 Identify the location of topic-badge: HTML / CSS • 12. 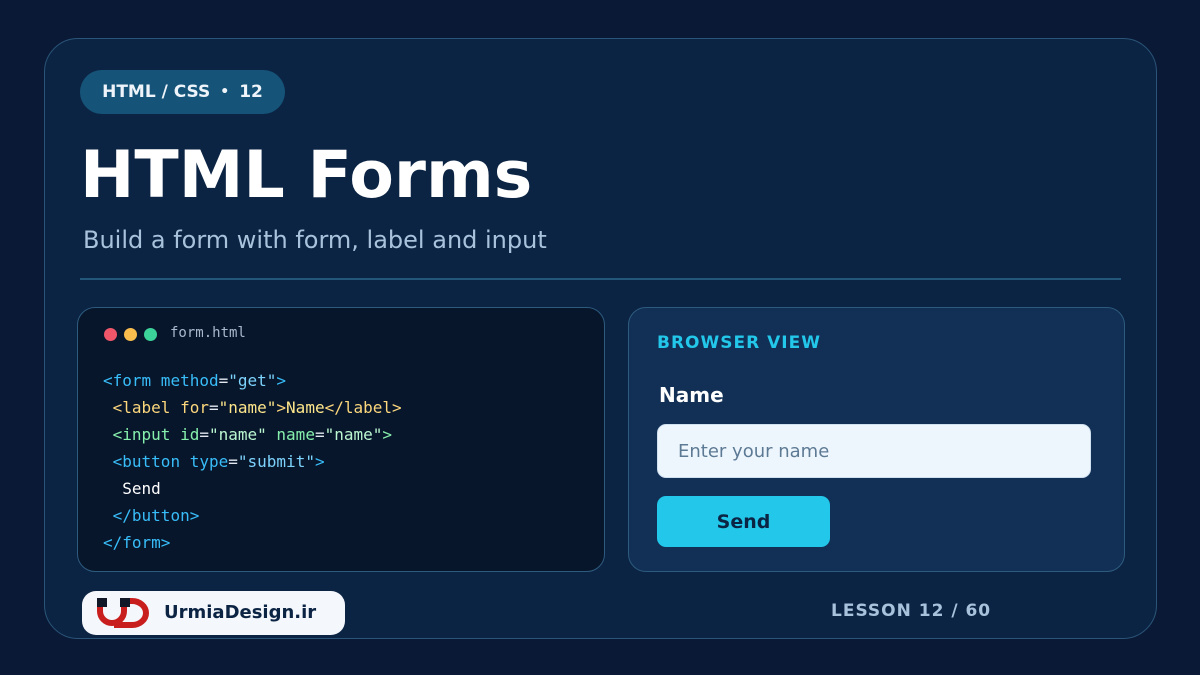
(182, 92).